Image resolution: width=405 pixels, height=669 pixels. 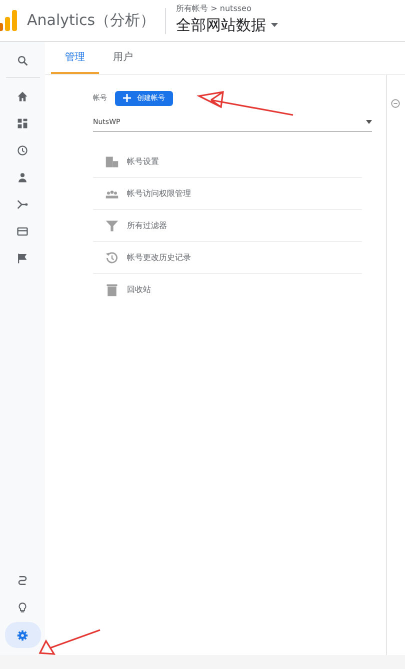 What do you see at coordinates (22, 258) in the screenshot?
I see `flag-icon` at bounding box center [22, 258].